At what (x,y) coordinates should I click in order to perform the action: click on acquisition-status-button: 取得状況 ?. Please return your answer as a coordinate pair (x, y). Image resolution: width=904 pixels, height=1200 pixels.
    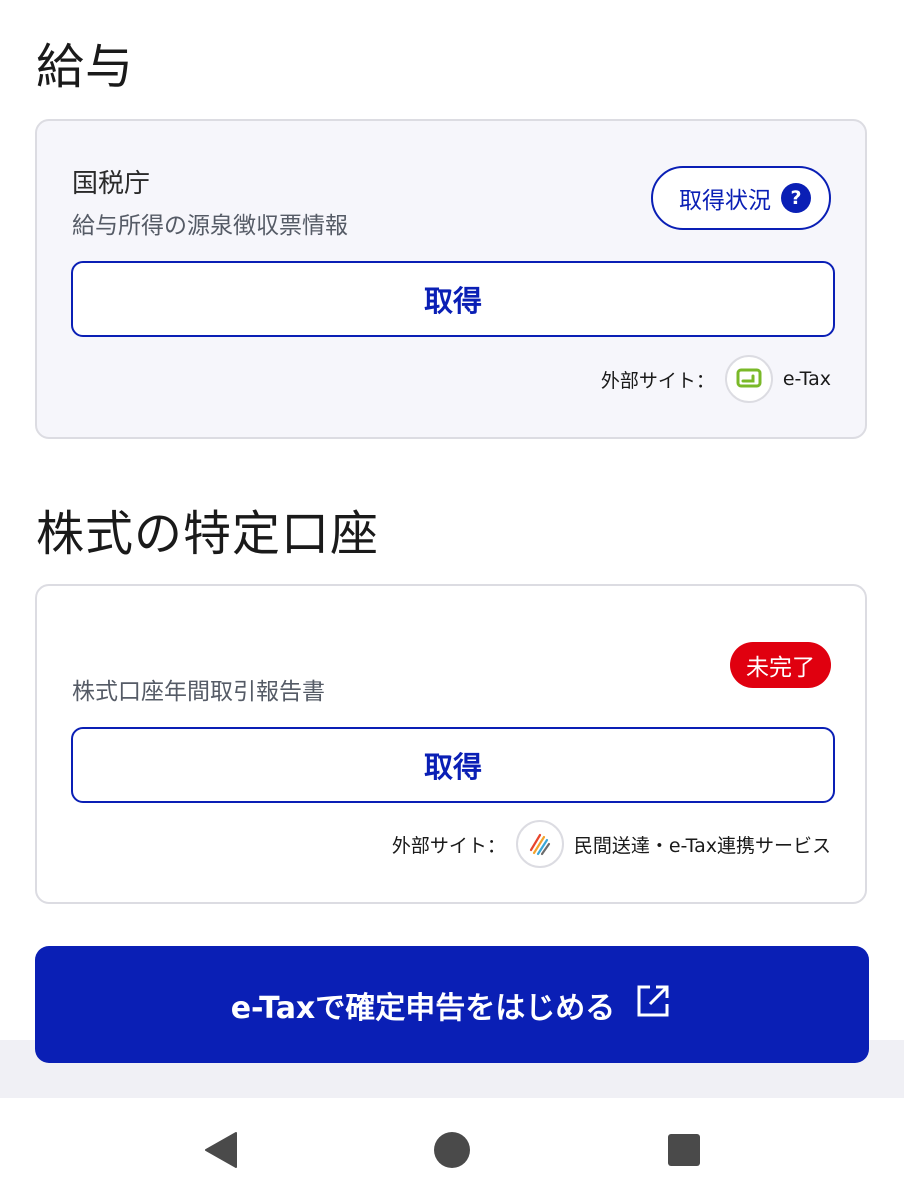
    Looking at the image, I should click on (741, 198).